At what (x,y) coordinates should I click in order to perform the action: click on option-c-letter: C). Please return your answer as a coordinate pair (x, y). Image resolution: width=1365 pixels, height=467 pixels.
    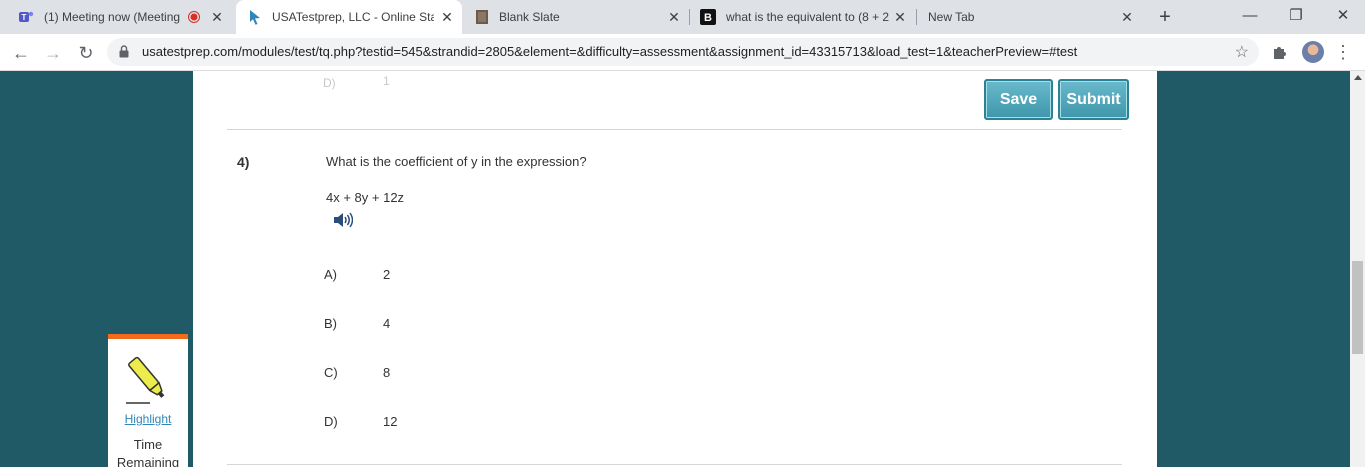
    Looking at the image, I should click on (331, 372).